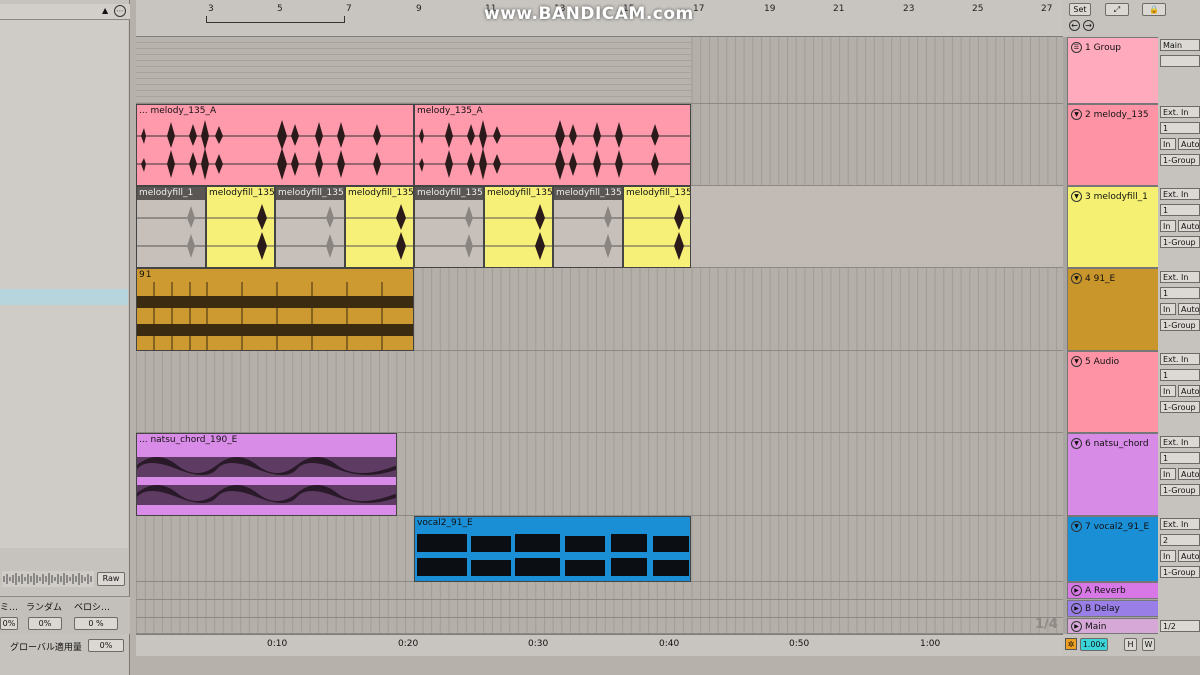  What do you see at coordinates (106, 645) in the screenshot?
I see `global-amount-value: 0%` at bounding box center [106, 645].